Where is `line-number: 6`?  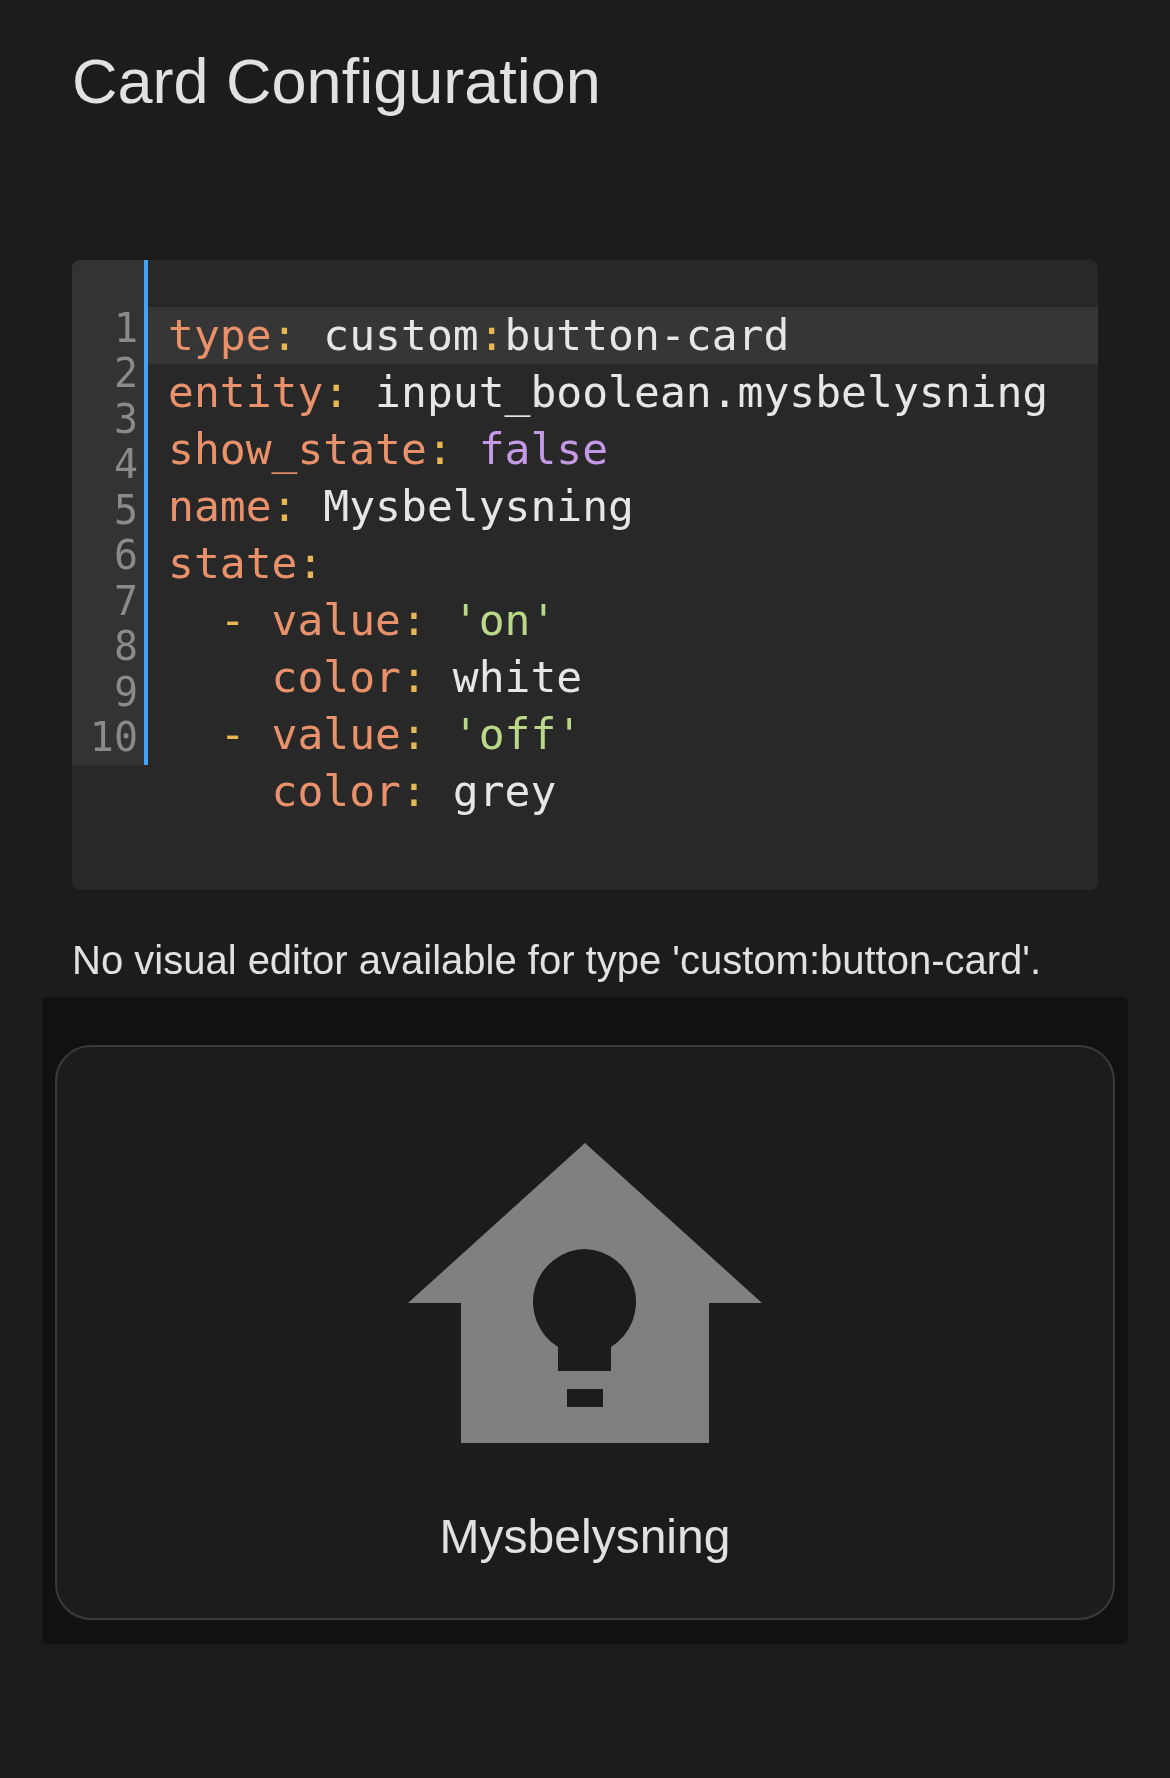 line-number: 6 is located at coordinates (125, 556).